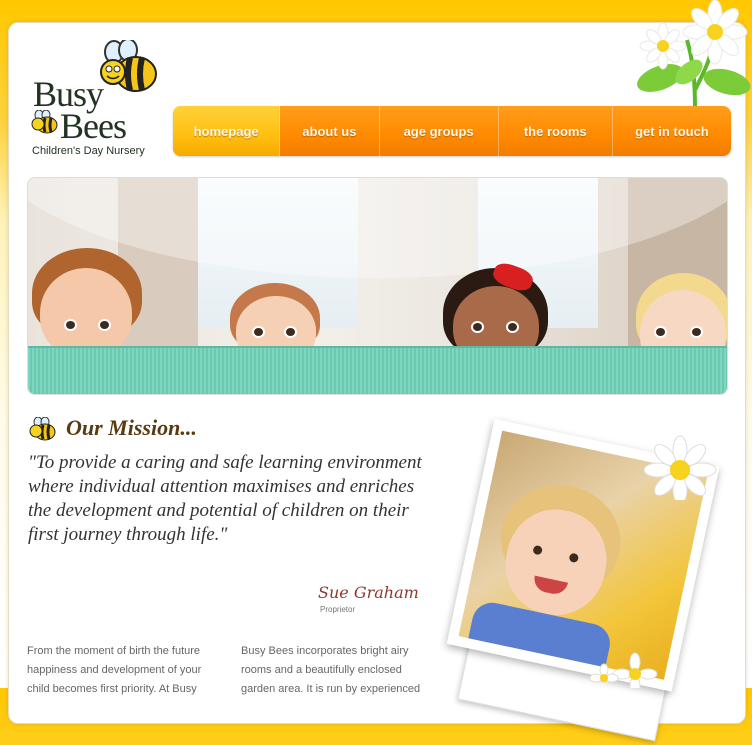 This screenshot has height=745, width=752. I want to click on nav-get-in-touch: get in touch, so click(672, 131).